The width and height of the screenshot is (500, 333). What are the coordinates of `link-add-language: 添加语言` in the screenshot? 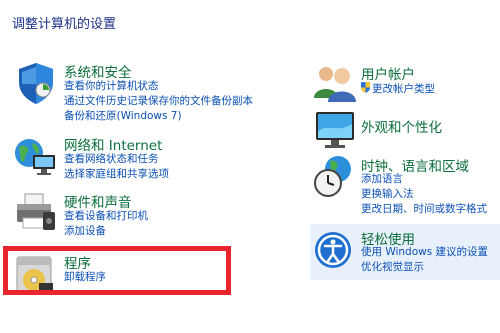 It's located at (382, 179).